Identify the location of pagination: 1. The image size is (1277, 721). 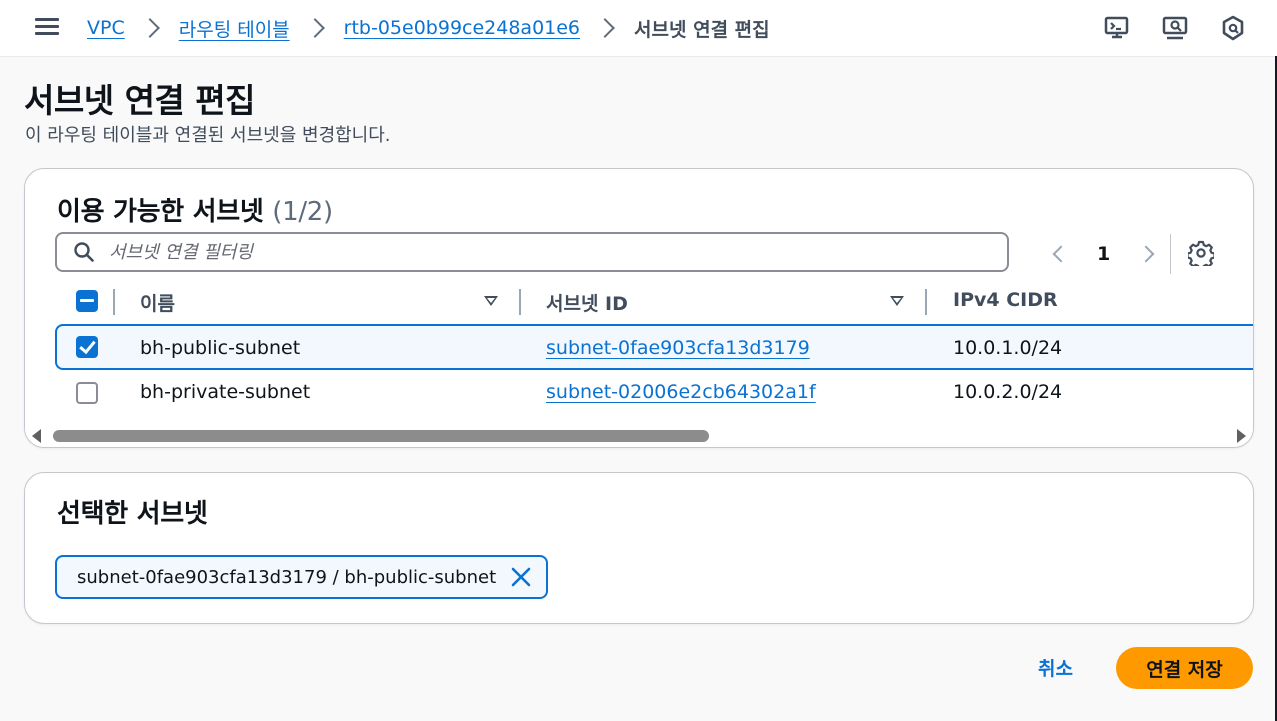
(1107, 254).